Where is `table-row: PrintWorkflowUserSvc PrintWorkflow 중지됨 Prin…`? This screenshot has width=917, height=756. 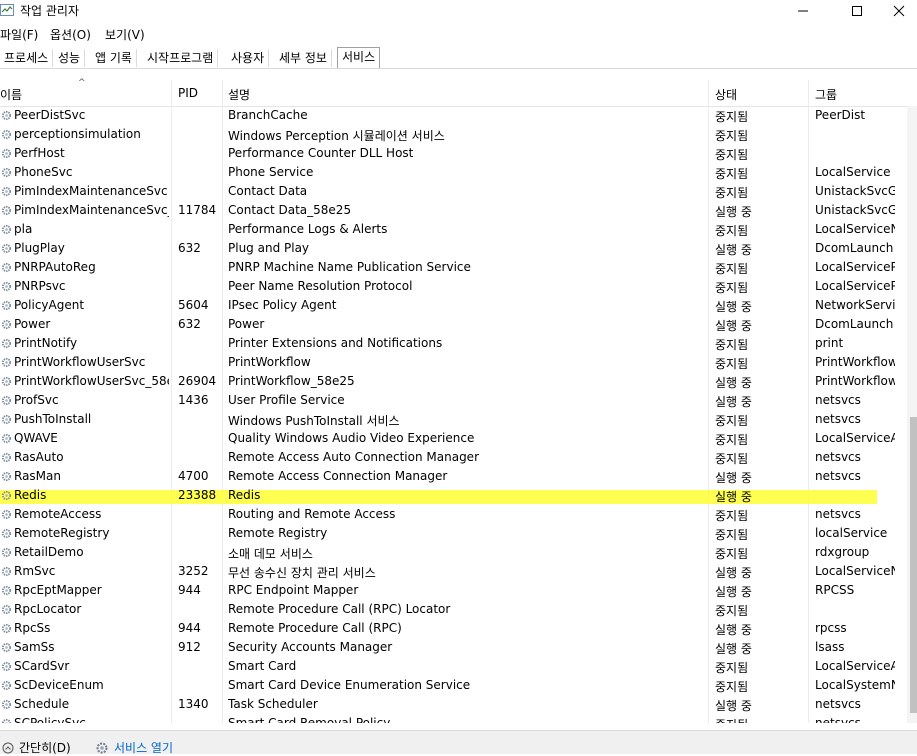
table-row: PrintWorkflowUserSvc PrintWorkflow 중지됨 Prin… is located at coordinates (455, 362).